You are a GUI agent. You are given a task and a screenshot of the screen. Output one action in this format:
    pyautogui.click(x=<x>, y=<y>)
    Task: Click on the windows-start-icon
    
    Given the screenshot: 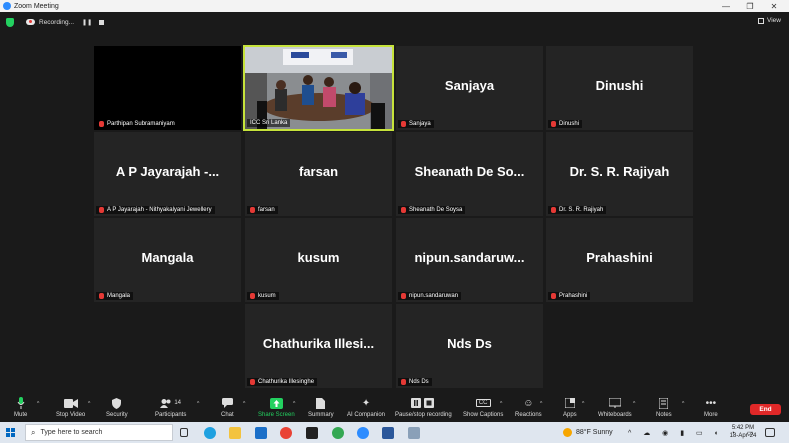 What is the action you would take?
    pyautogui.click(x=10, y=432)
    